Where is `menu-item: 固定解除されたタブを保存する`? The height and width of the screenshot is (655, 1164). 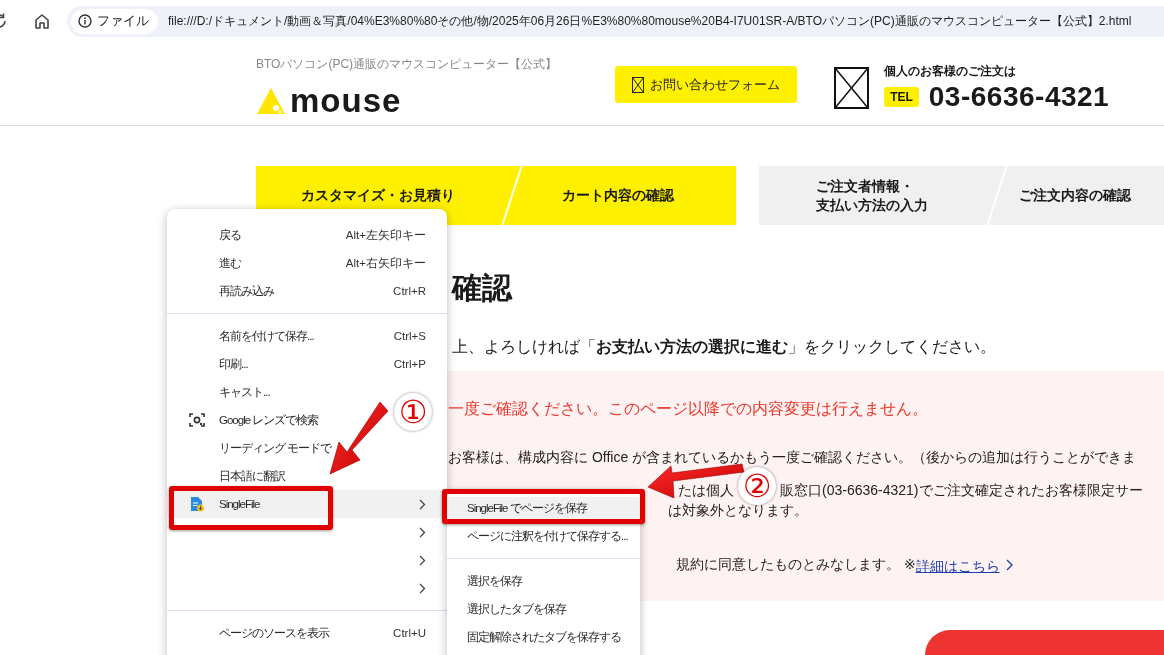
menu-item: 固定解除されたタブを保存する is located at coordinates (543, 637).